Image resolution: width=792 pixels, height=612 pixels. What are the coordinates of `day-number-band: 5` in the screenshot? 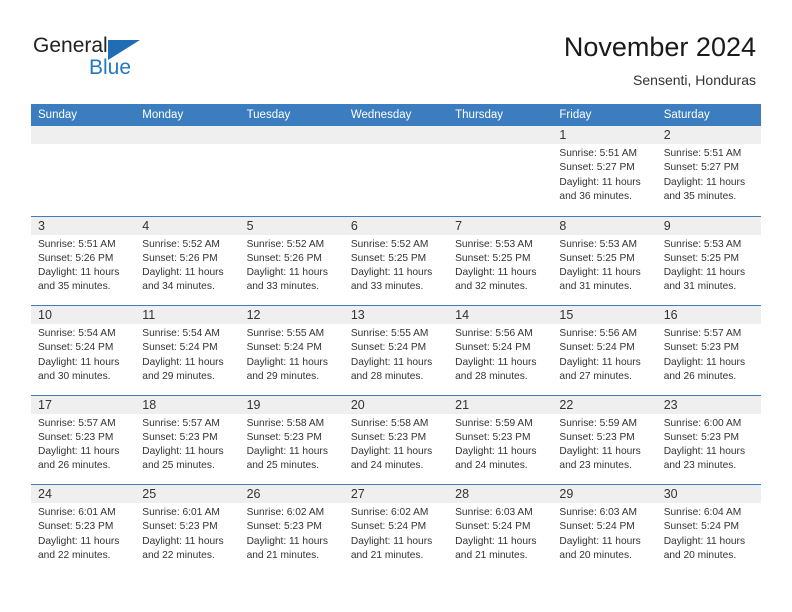 It's located at (291, 225).